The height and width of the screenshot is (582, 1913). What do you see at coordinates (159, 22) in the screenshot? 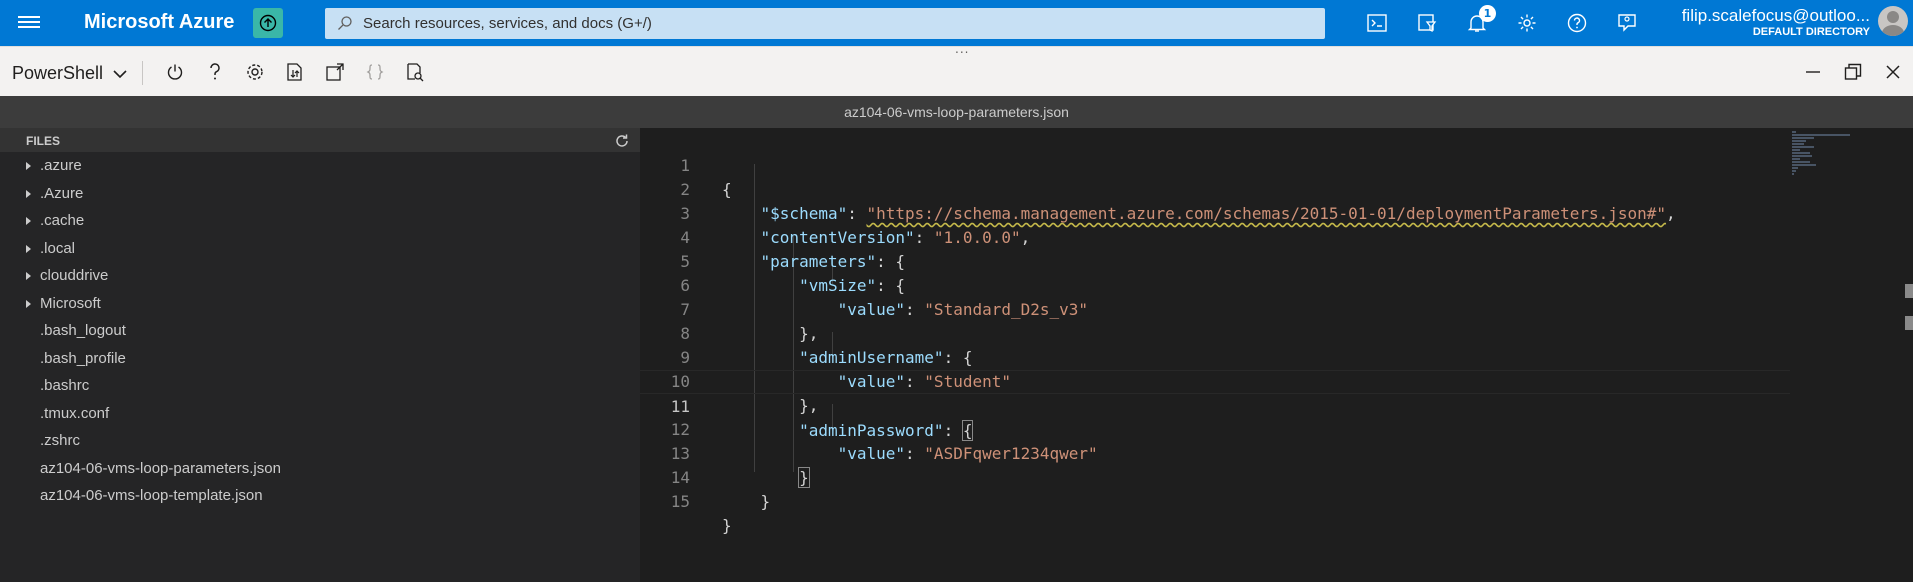
I see `brand-title: Microsoft Azure` at bounding box center [159, 22].